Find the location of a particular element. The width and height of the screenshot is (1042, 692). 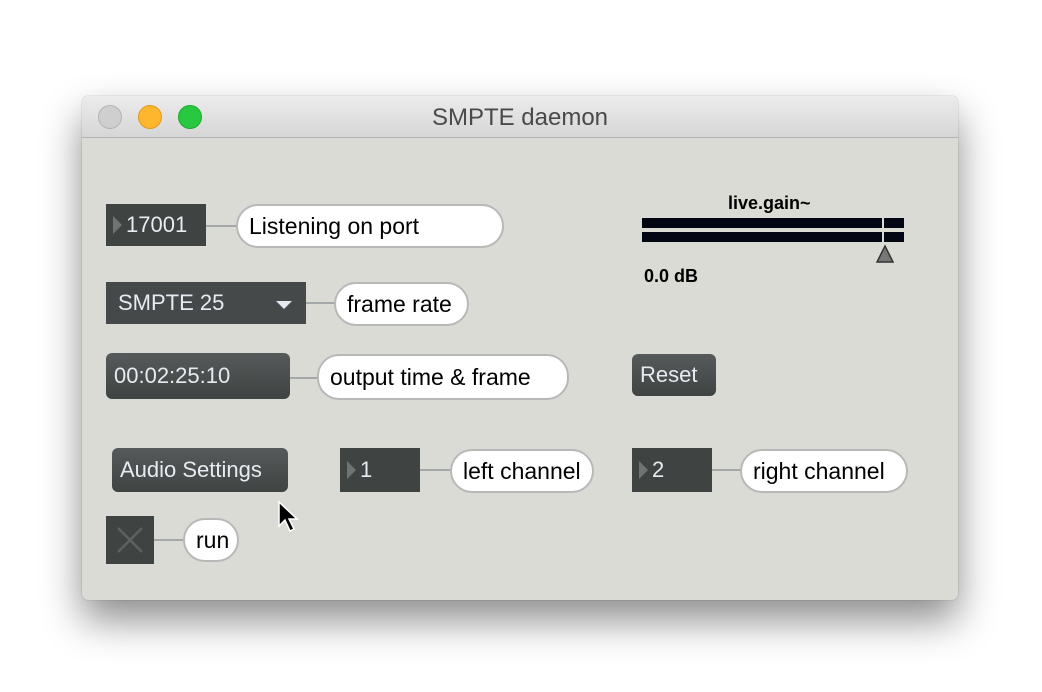

gain-handle-icon is located at coordinates (885, 254).